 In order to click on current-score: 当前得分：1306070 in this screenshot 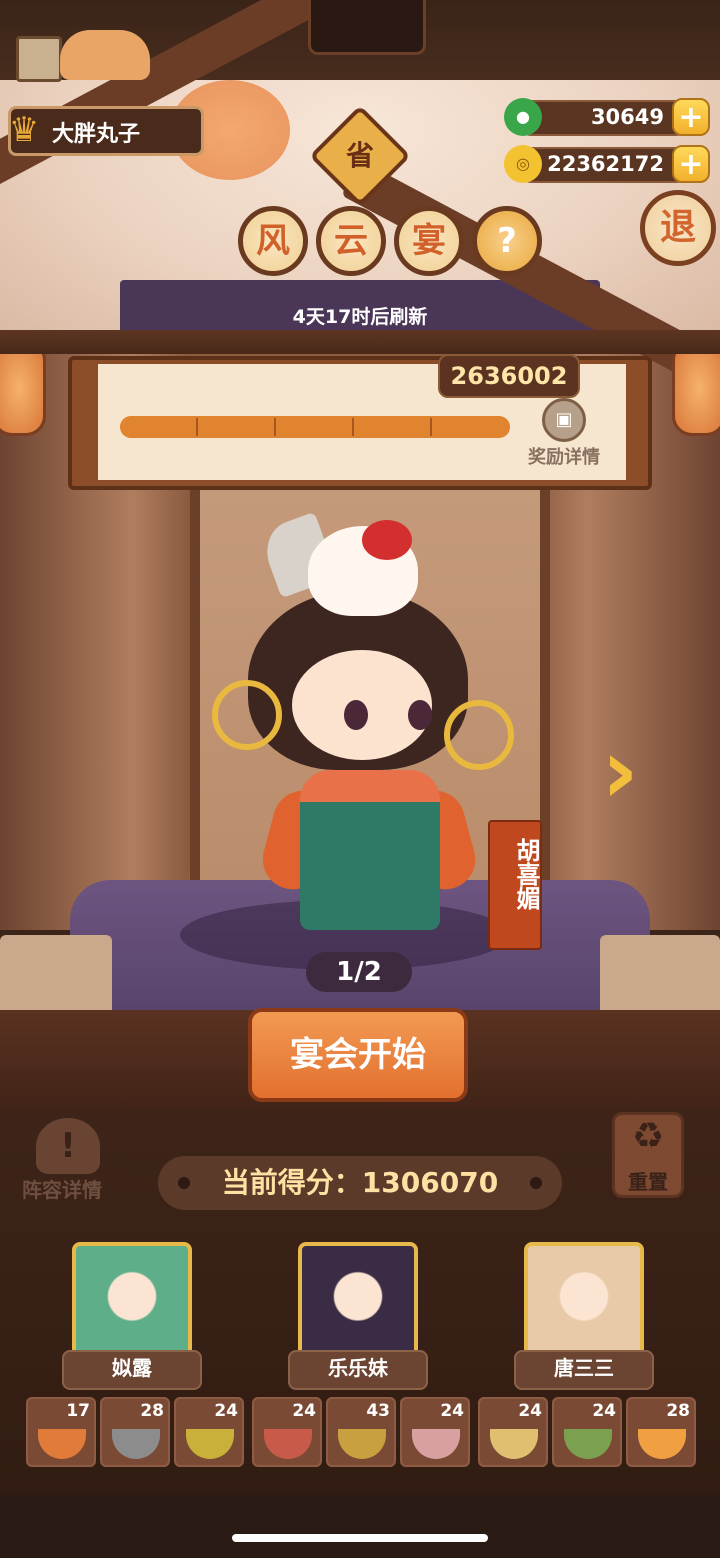, I will do `click(360, 1182)`.